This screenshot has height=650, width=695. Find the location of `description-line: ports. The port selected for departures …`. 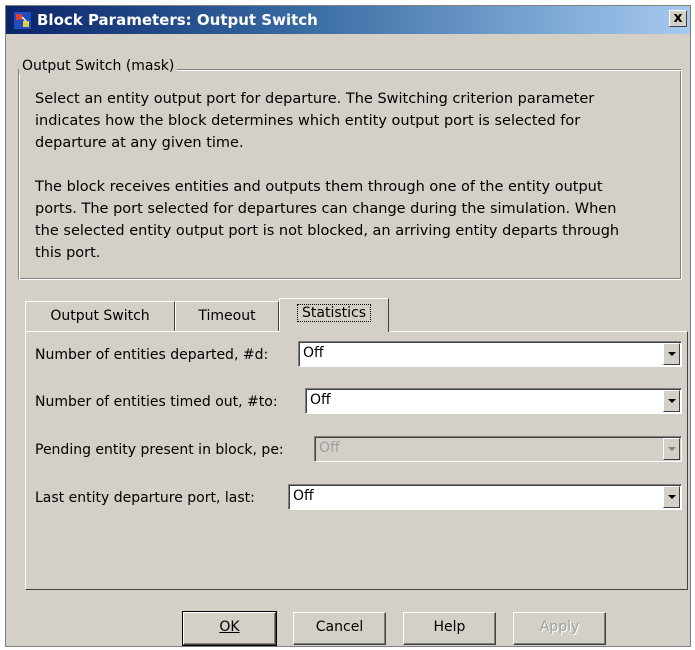

description-line: ports. The port selected for departures … is located at coordinates (326, 209).